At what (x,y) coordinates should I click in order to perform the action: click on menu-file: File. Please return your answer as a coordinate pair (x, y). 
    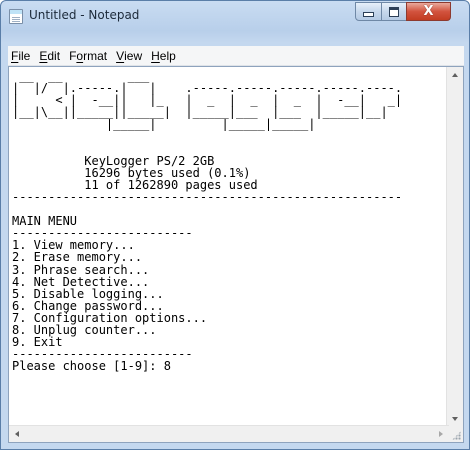
    Looking at the image, I should click on (20, 56).